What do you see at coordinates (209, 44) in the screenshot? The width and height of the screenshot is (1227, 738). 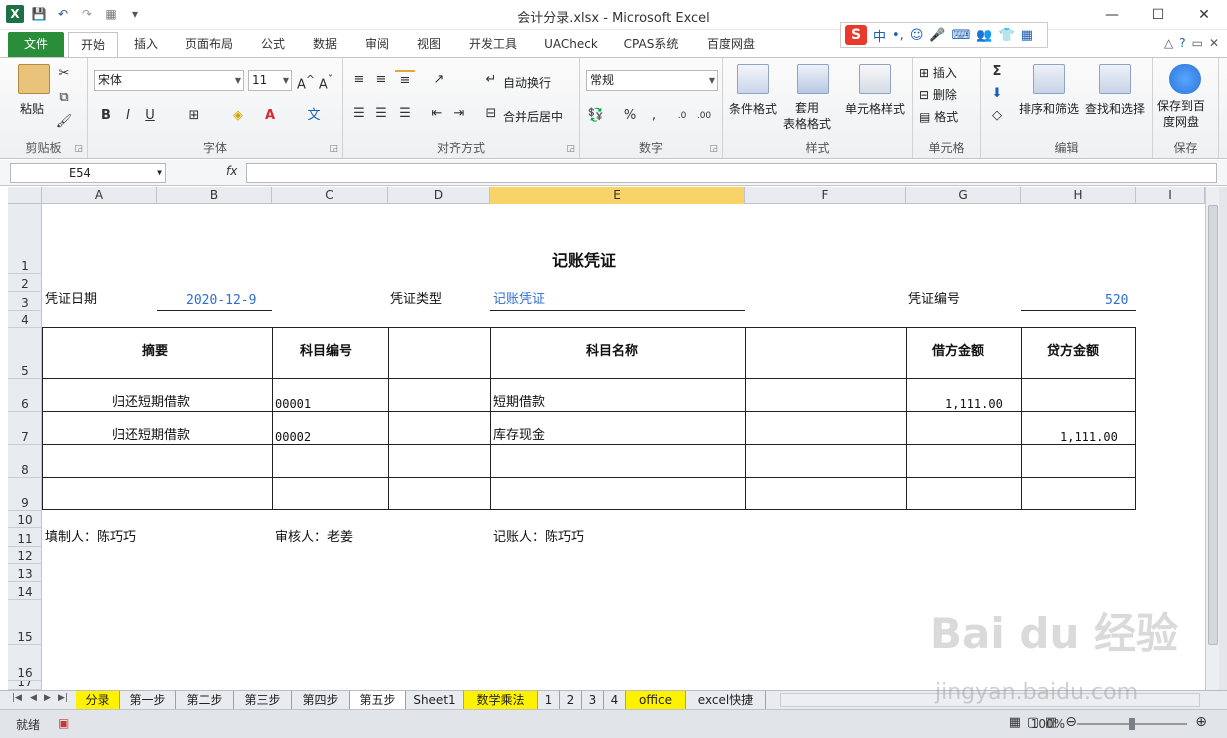 I see `tab-page-layout: 页面布局` at bounding box center [209, 44].